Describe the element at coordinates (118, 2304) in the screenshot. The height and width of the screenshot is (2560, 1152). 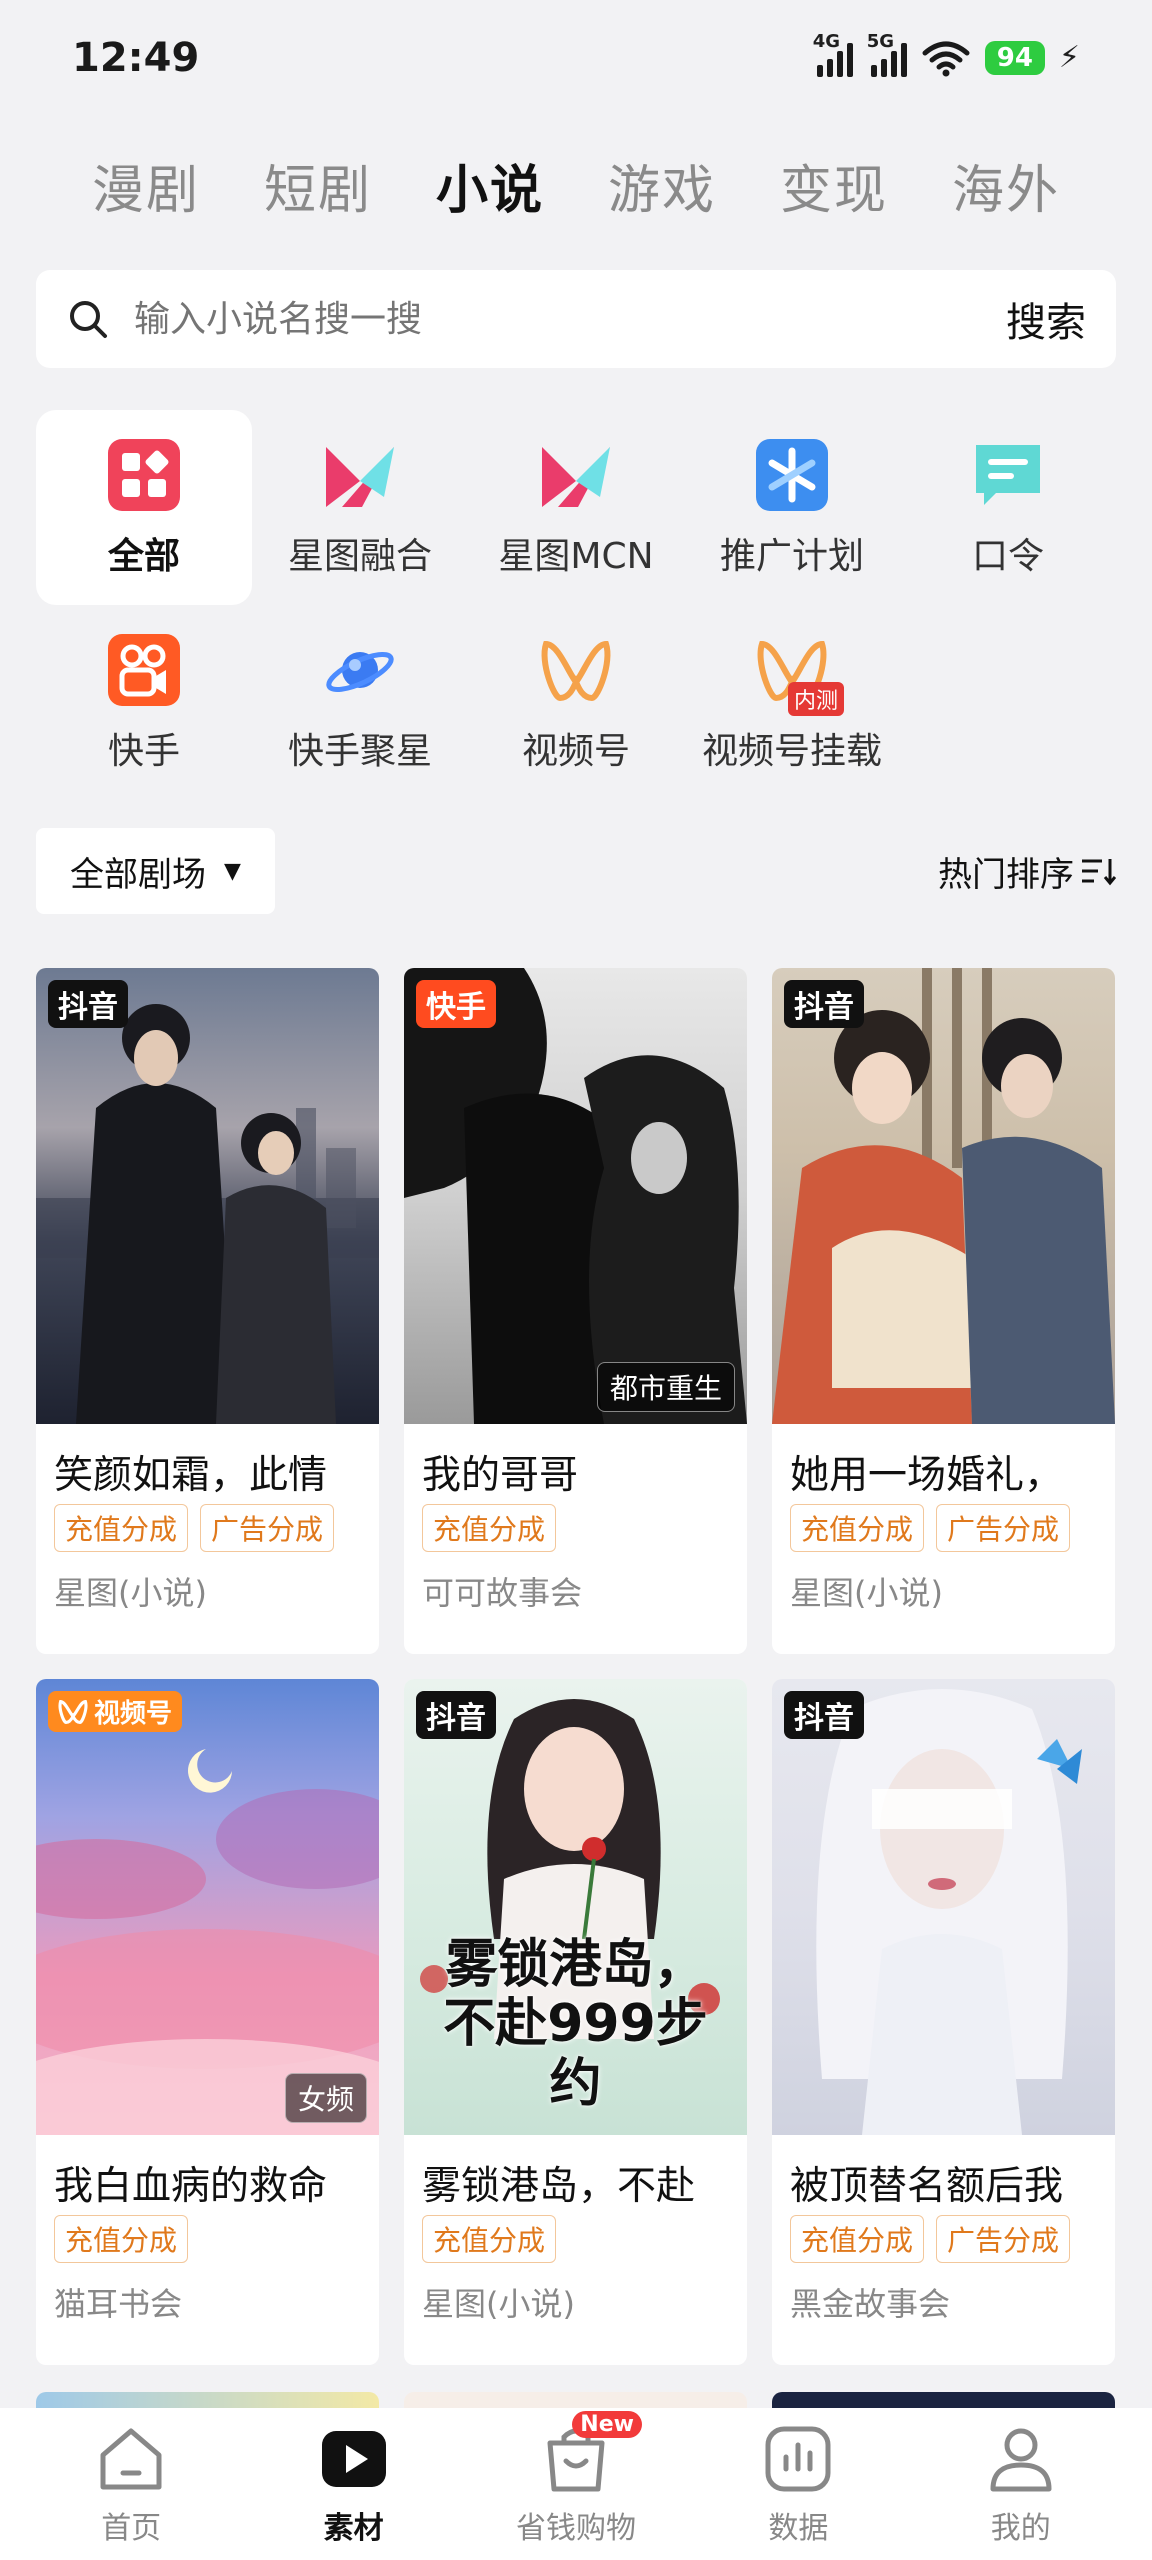
I see `card-source: 猫耳书会` at that location.